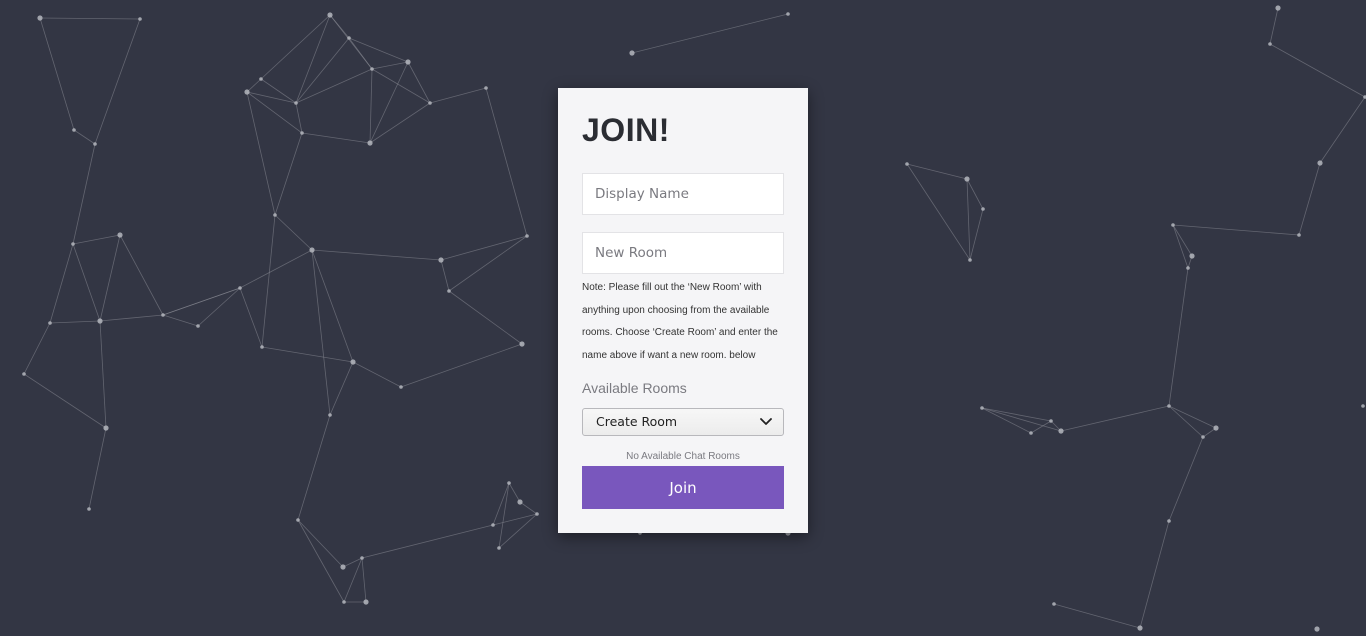  Describe the element at coordinates (683, 487) in the screenshot. I see `join-button: Join` at that location.